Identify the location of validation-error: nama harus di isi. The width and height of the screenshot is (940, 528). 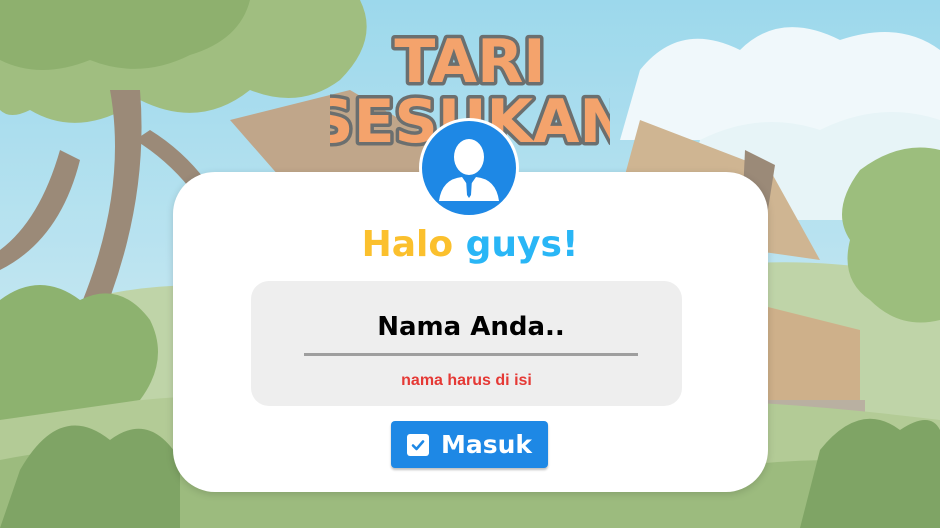
(466, 380).